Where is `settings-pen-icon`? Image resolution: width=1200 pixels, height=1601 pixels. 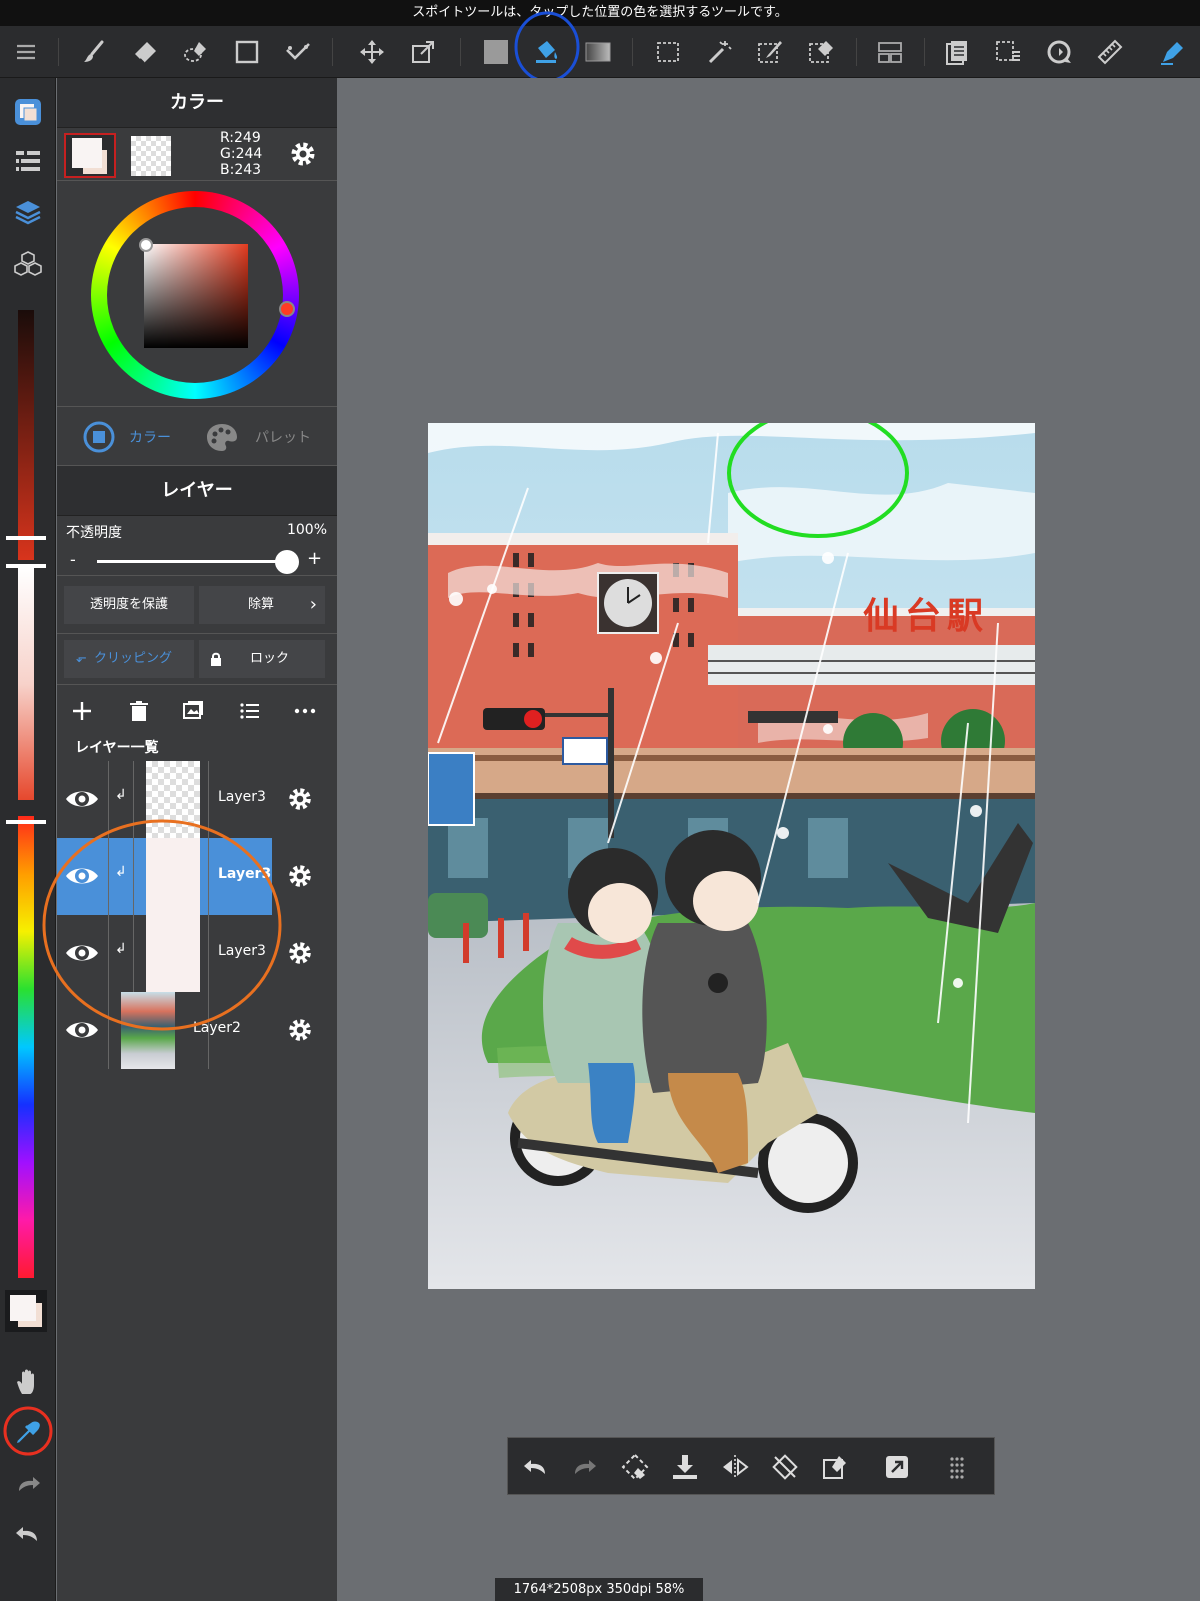
settings-pen-icon is located at coordinates (1173, 52).